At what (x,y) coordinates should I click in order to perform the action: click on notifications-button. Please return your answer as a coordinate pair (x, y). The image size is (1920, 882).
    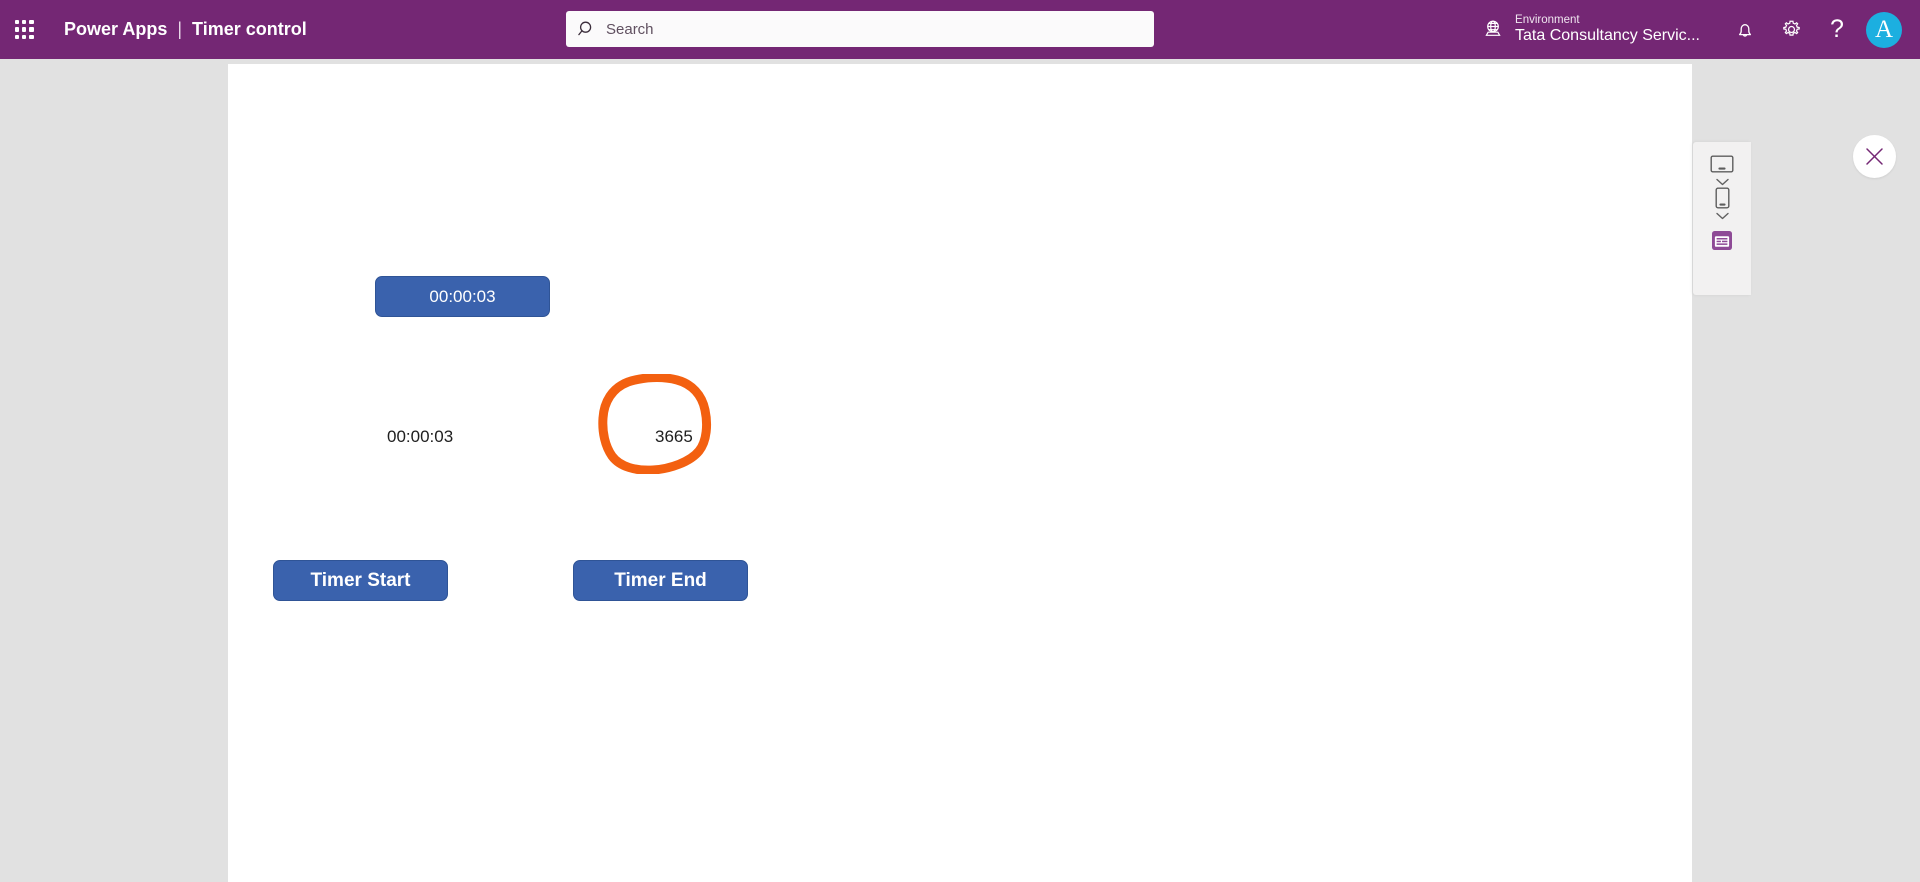
    Looking at the image, I should click on (1745, 29).